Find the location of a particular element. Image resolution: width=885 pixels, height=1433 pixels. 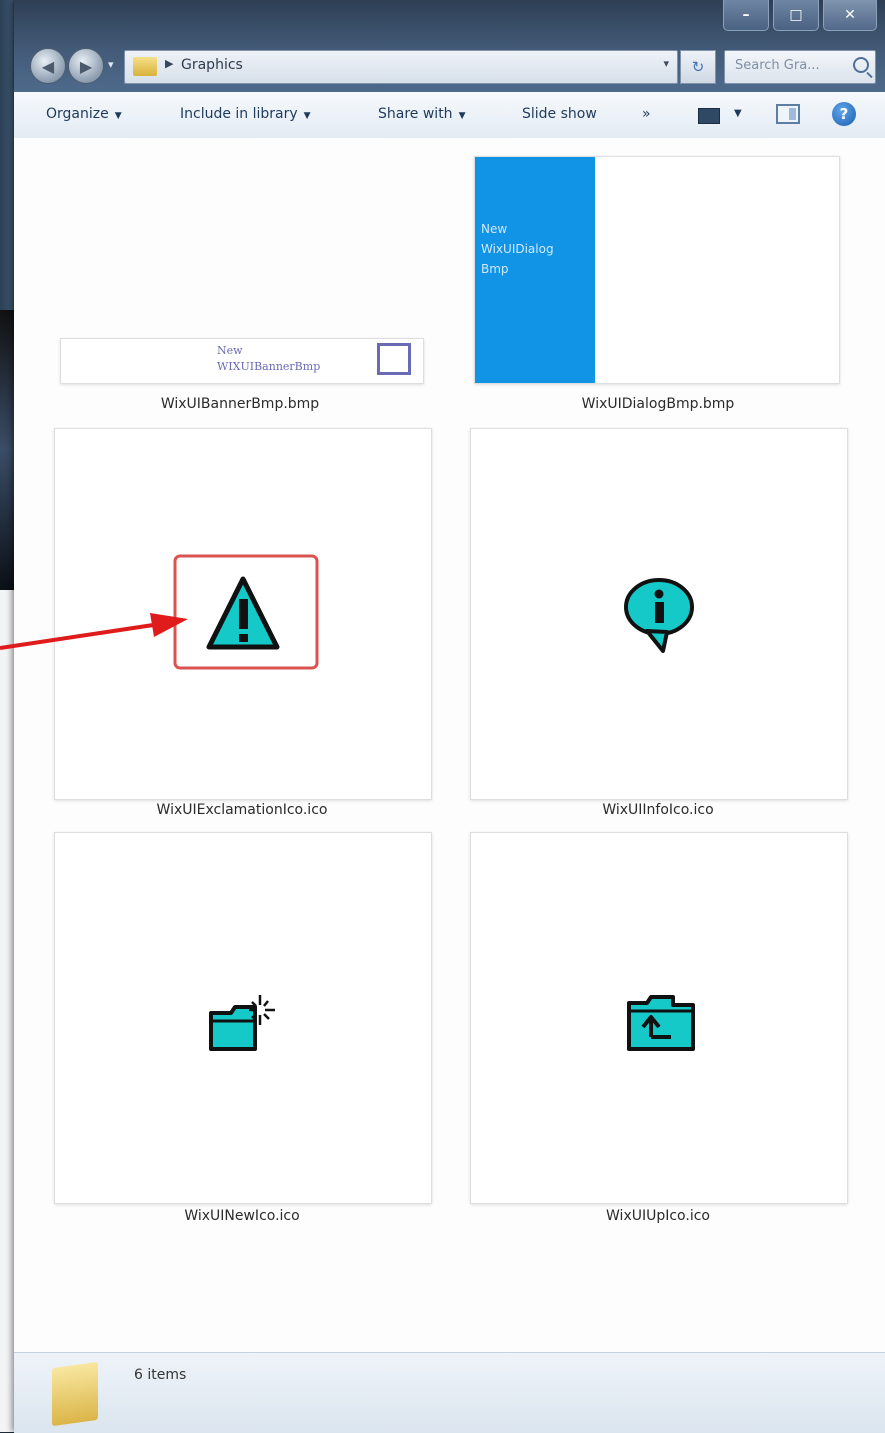

refresh-icon: ↻ is located at coordinates (698, 67).